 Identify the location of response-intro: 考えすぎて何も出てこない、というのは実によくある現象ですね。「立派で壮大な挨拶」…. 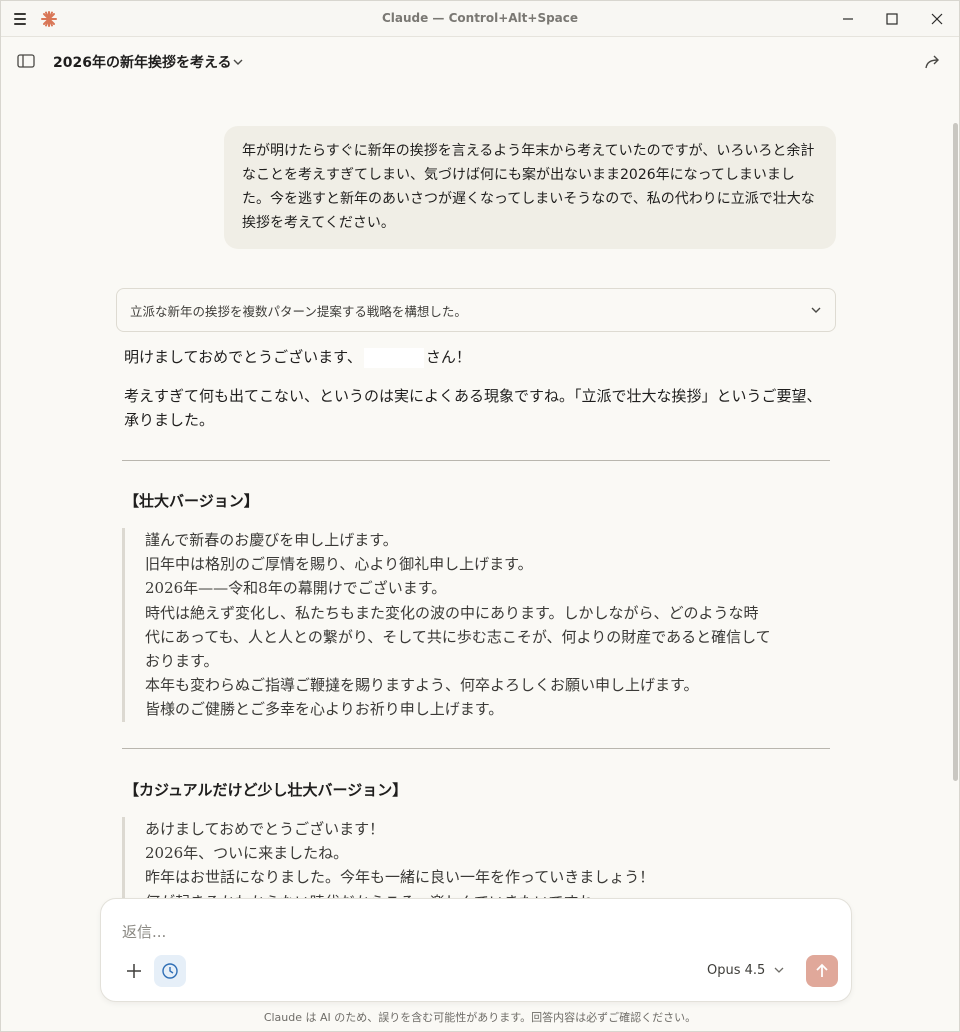
(473, 408).